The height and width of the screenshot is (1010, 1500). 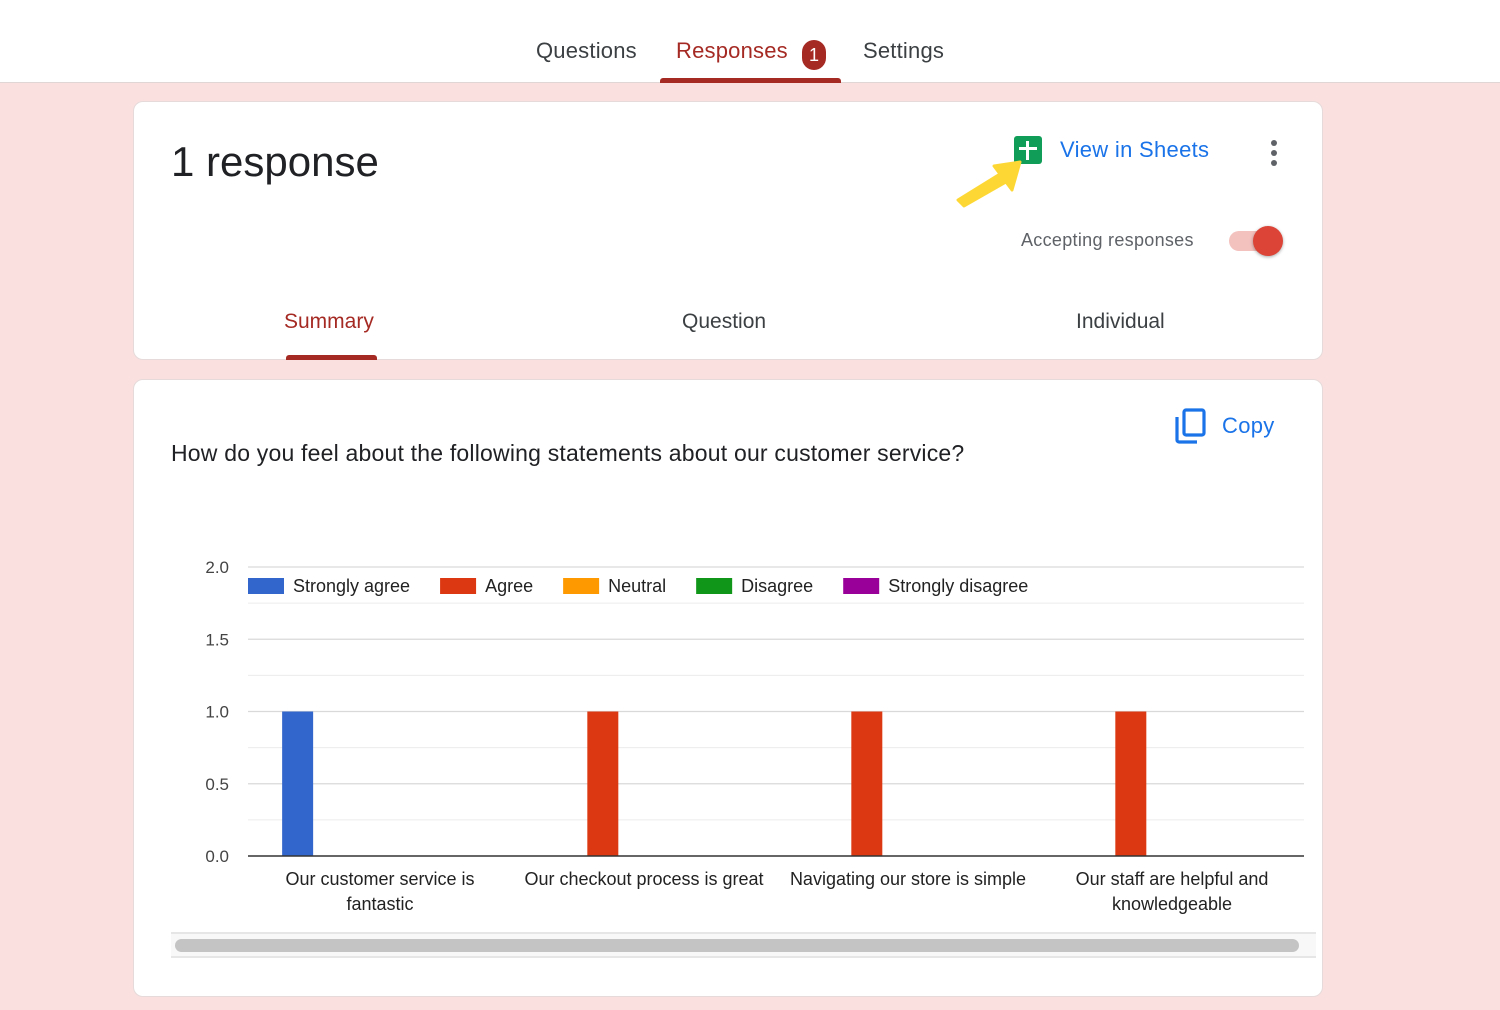 I want to click on chart-horizontal-scrollbar, so click(x=743, y=945).